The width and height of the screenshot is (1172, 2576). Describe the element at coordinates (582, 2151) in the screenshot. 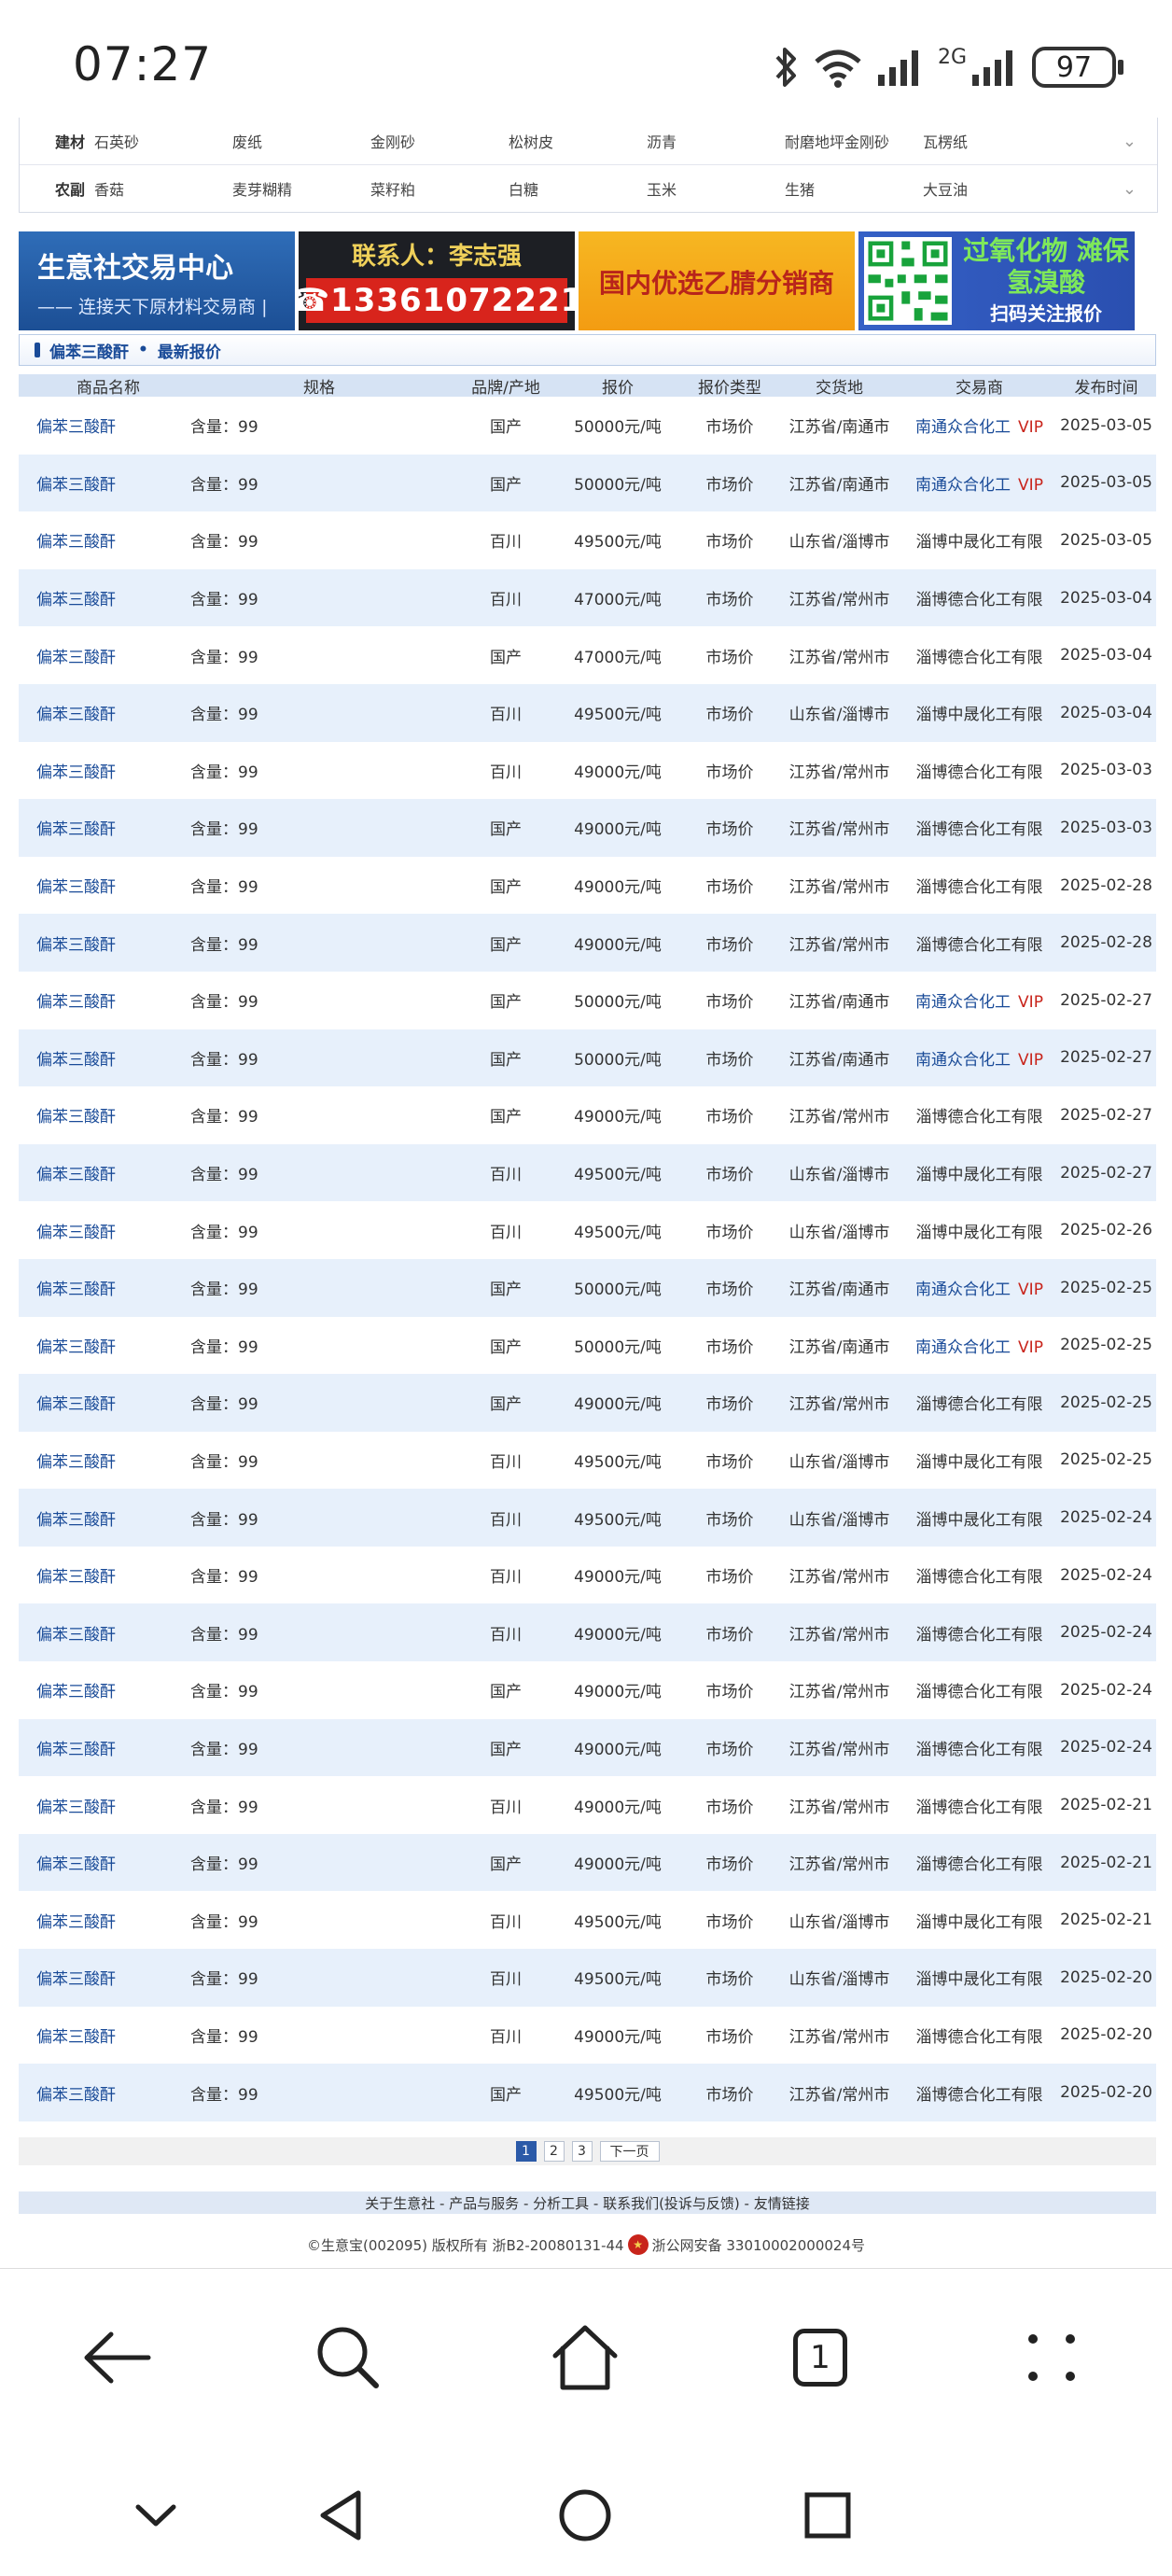

I see `page-3-button: 3` at that location.